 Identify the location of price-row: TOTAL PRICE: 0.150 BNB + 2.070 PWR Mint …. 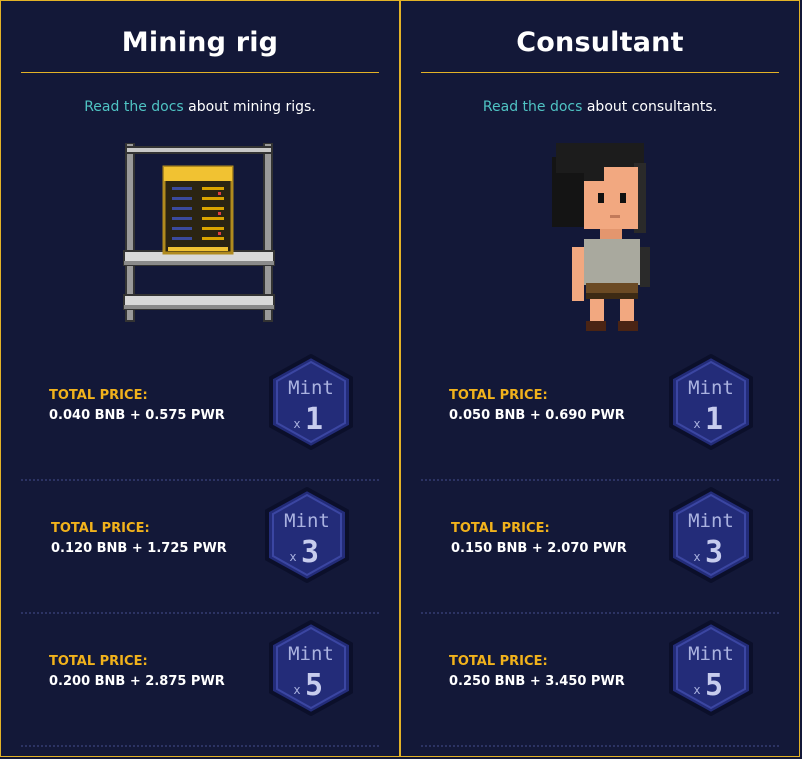
(600, 547).